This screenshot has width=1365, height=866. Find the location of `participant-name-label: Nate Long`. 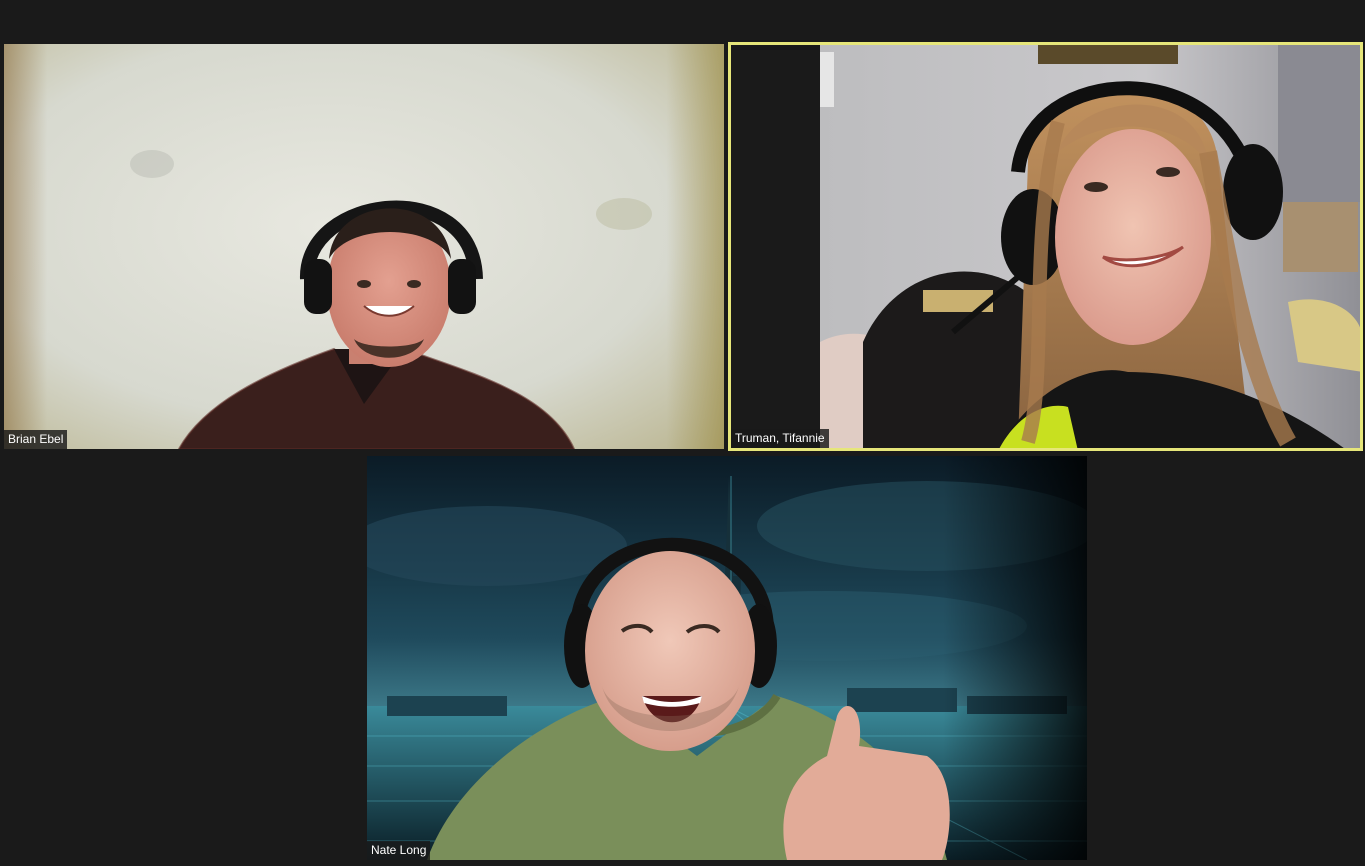

participant-name-label: Nate Long is located at coordinates (399, 850).